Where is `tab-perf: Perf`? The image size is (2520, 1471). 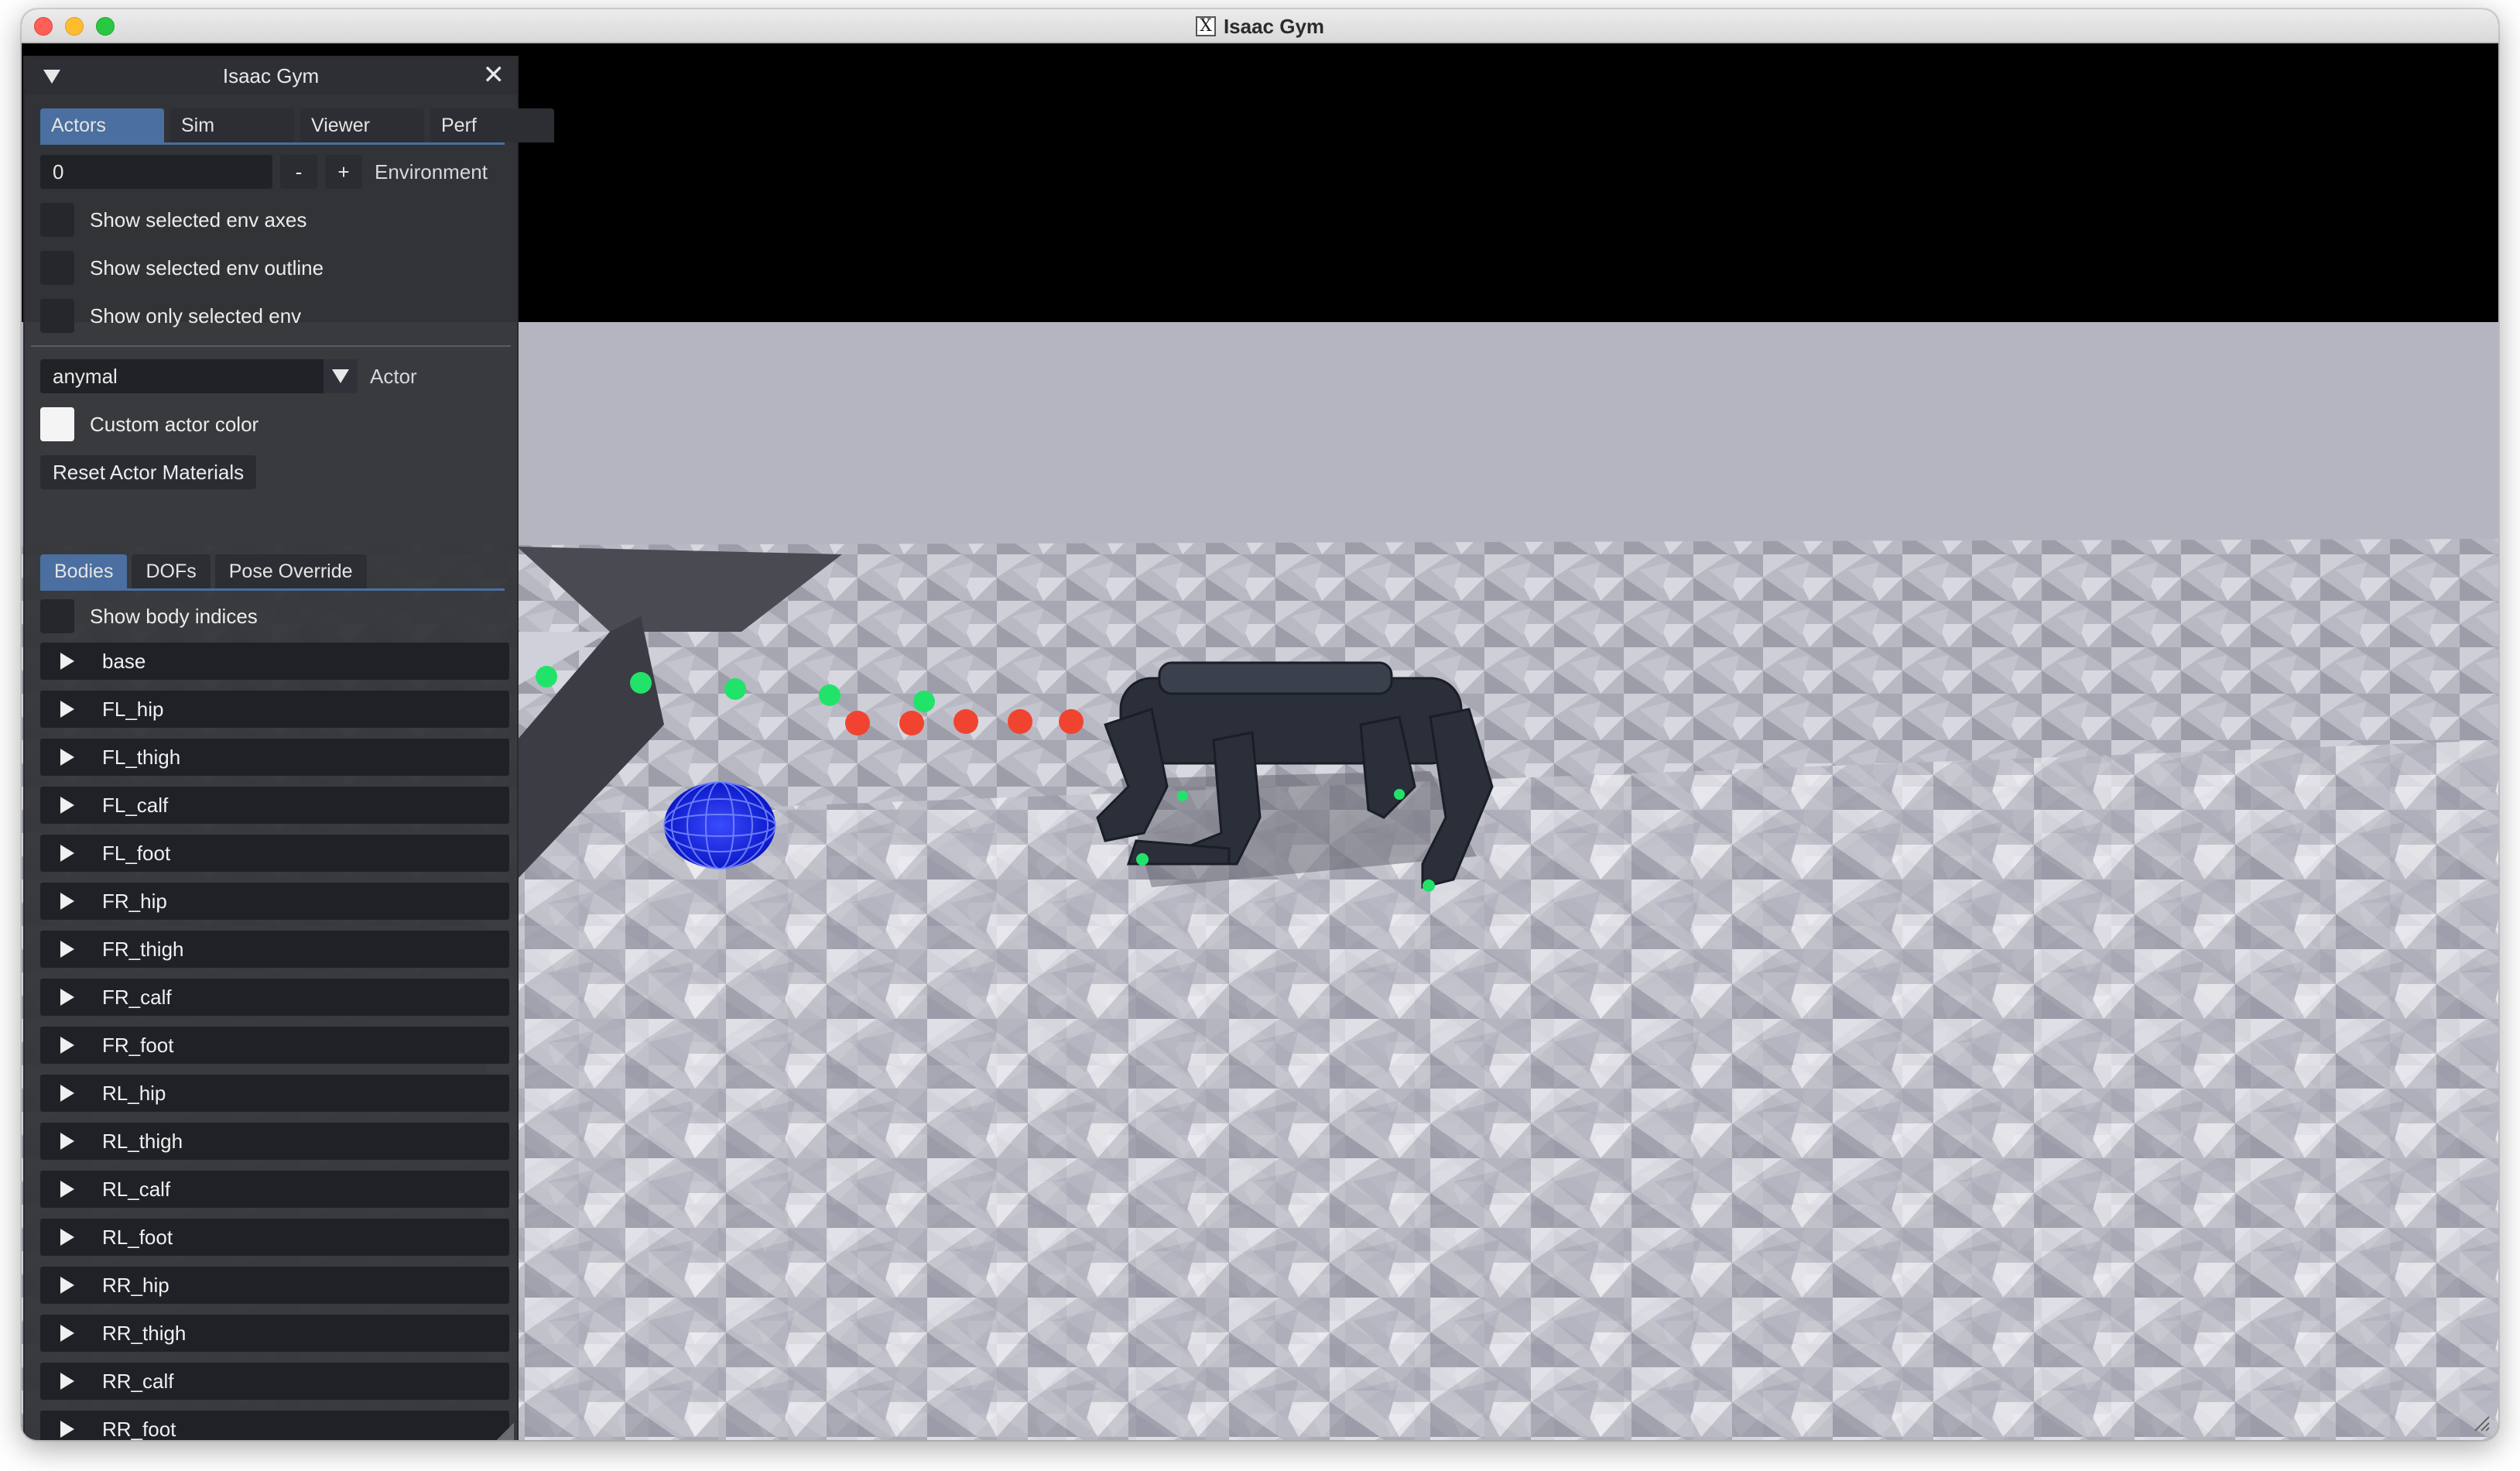
tab-perf: Perf is located at coordinates (492, 125).